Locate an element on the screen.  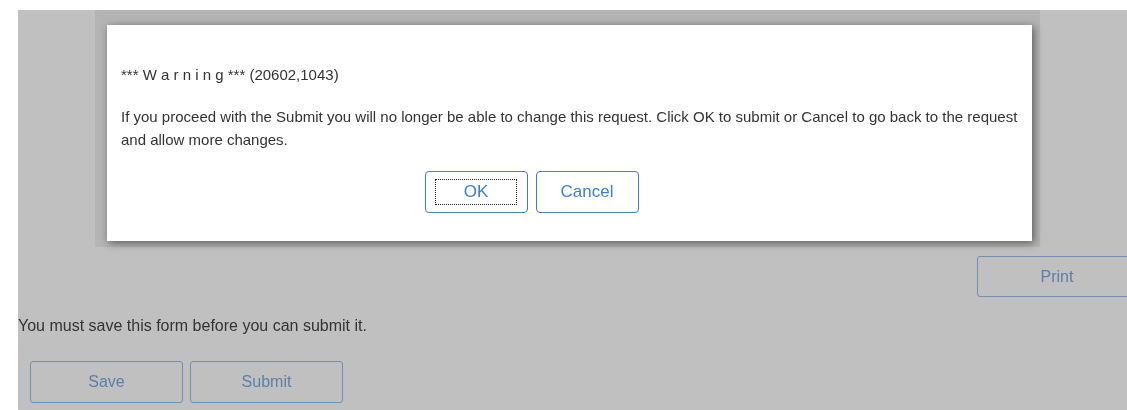
dialog-button: Cancel is located at coordinates (587, 192).